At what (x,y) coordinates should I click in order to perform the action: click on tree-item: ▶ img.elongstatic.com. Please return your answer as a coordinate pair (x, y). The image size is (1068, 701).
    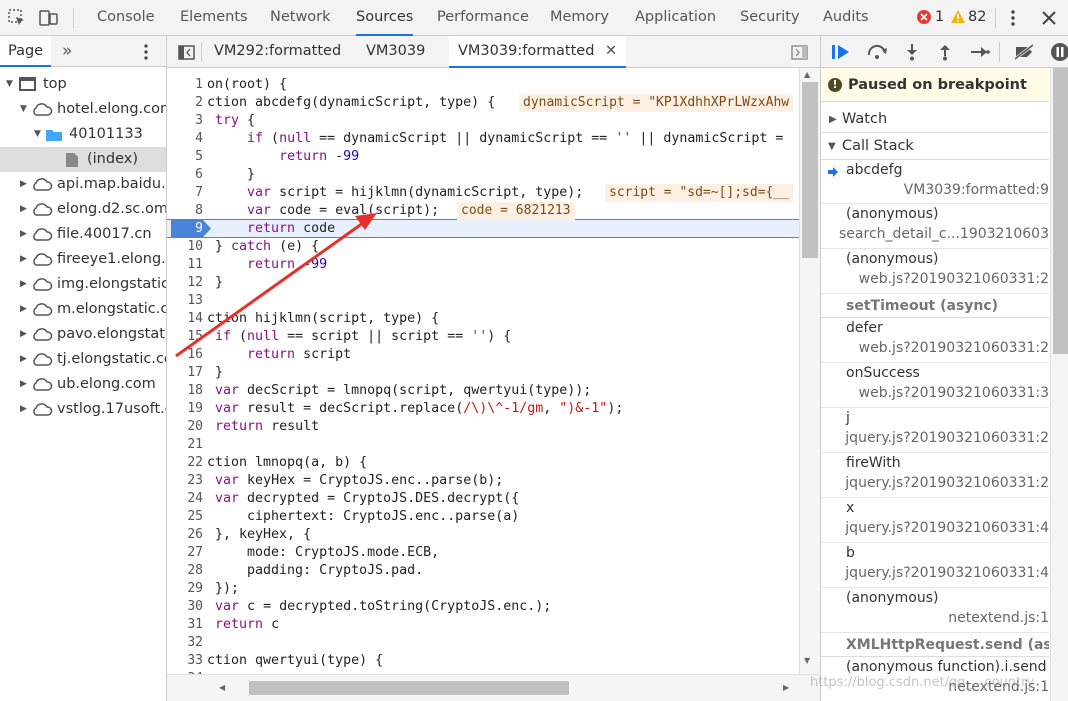
    Looking at the image, I should click on (83, 284).